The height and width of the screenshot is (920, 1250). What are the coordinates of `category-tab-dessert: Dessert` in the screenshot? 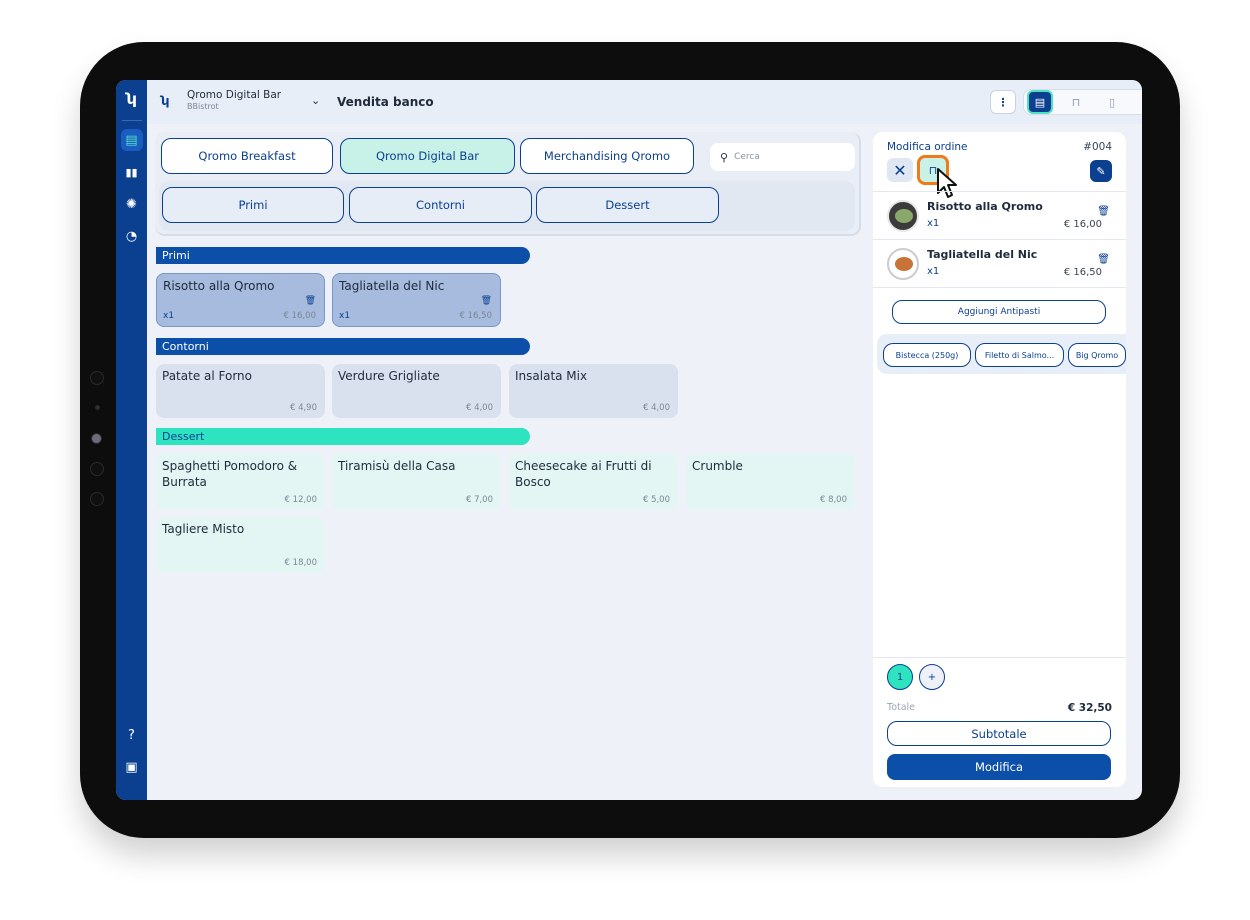 It's located at (627, 205).